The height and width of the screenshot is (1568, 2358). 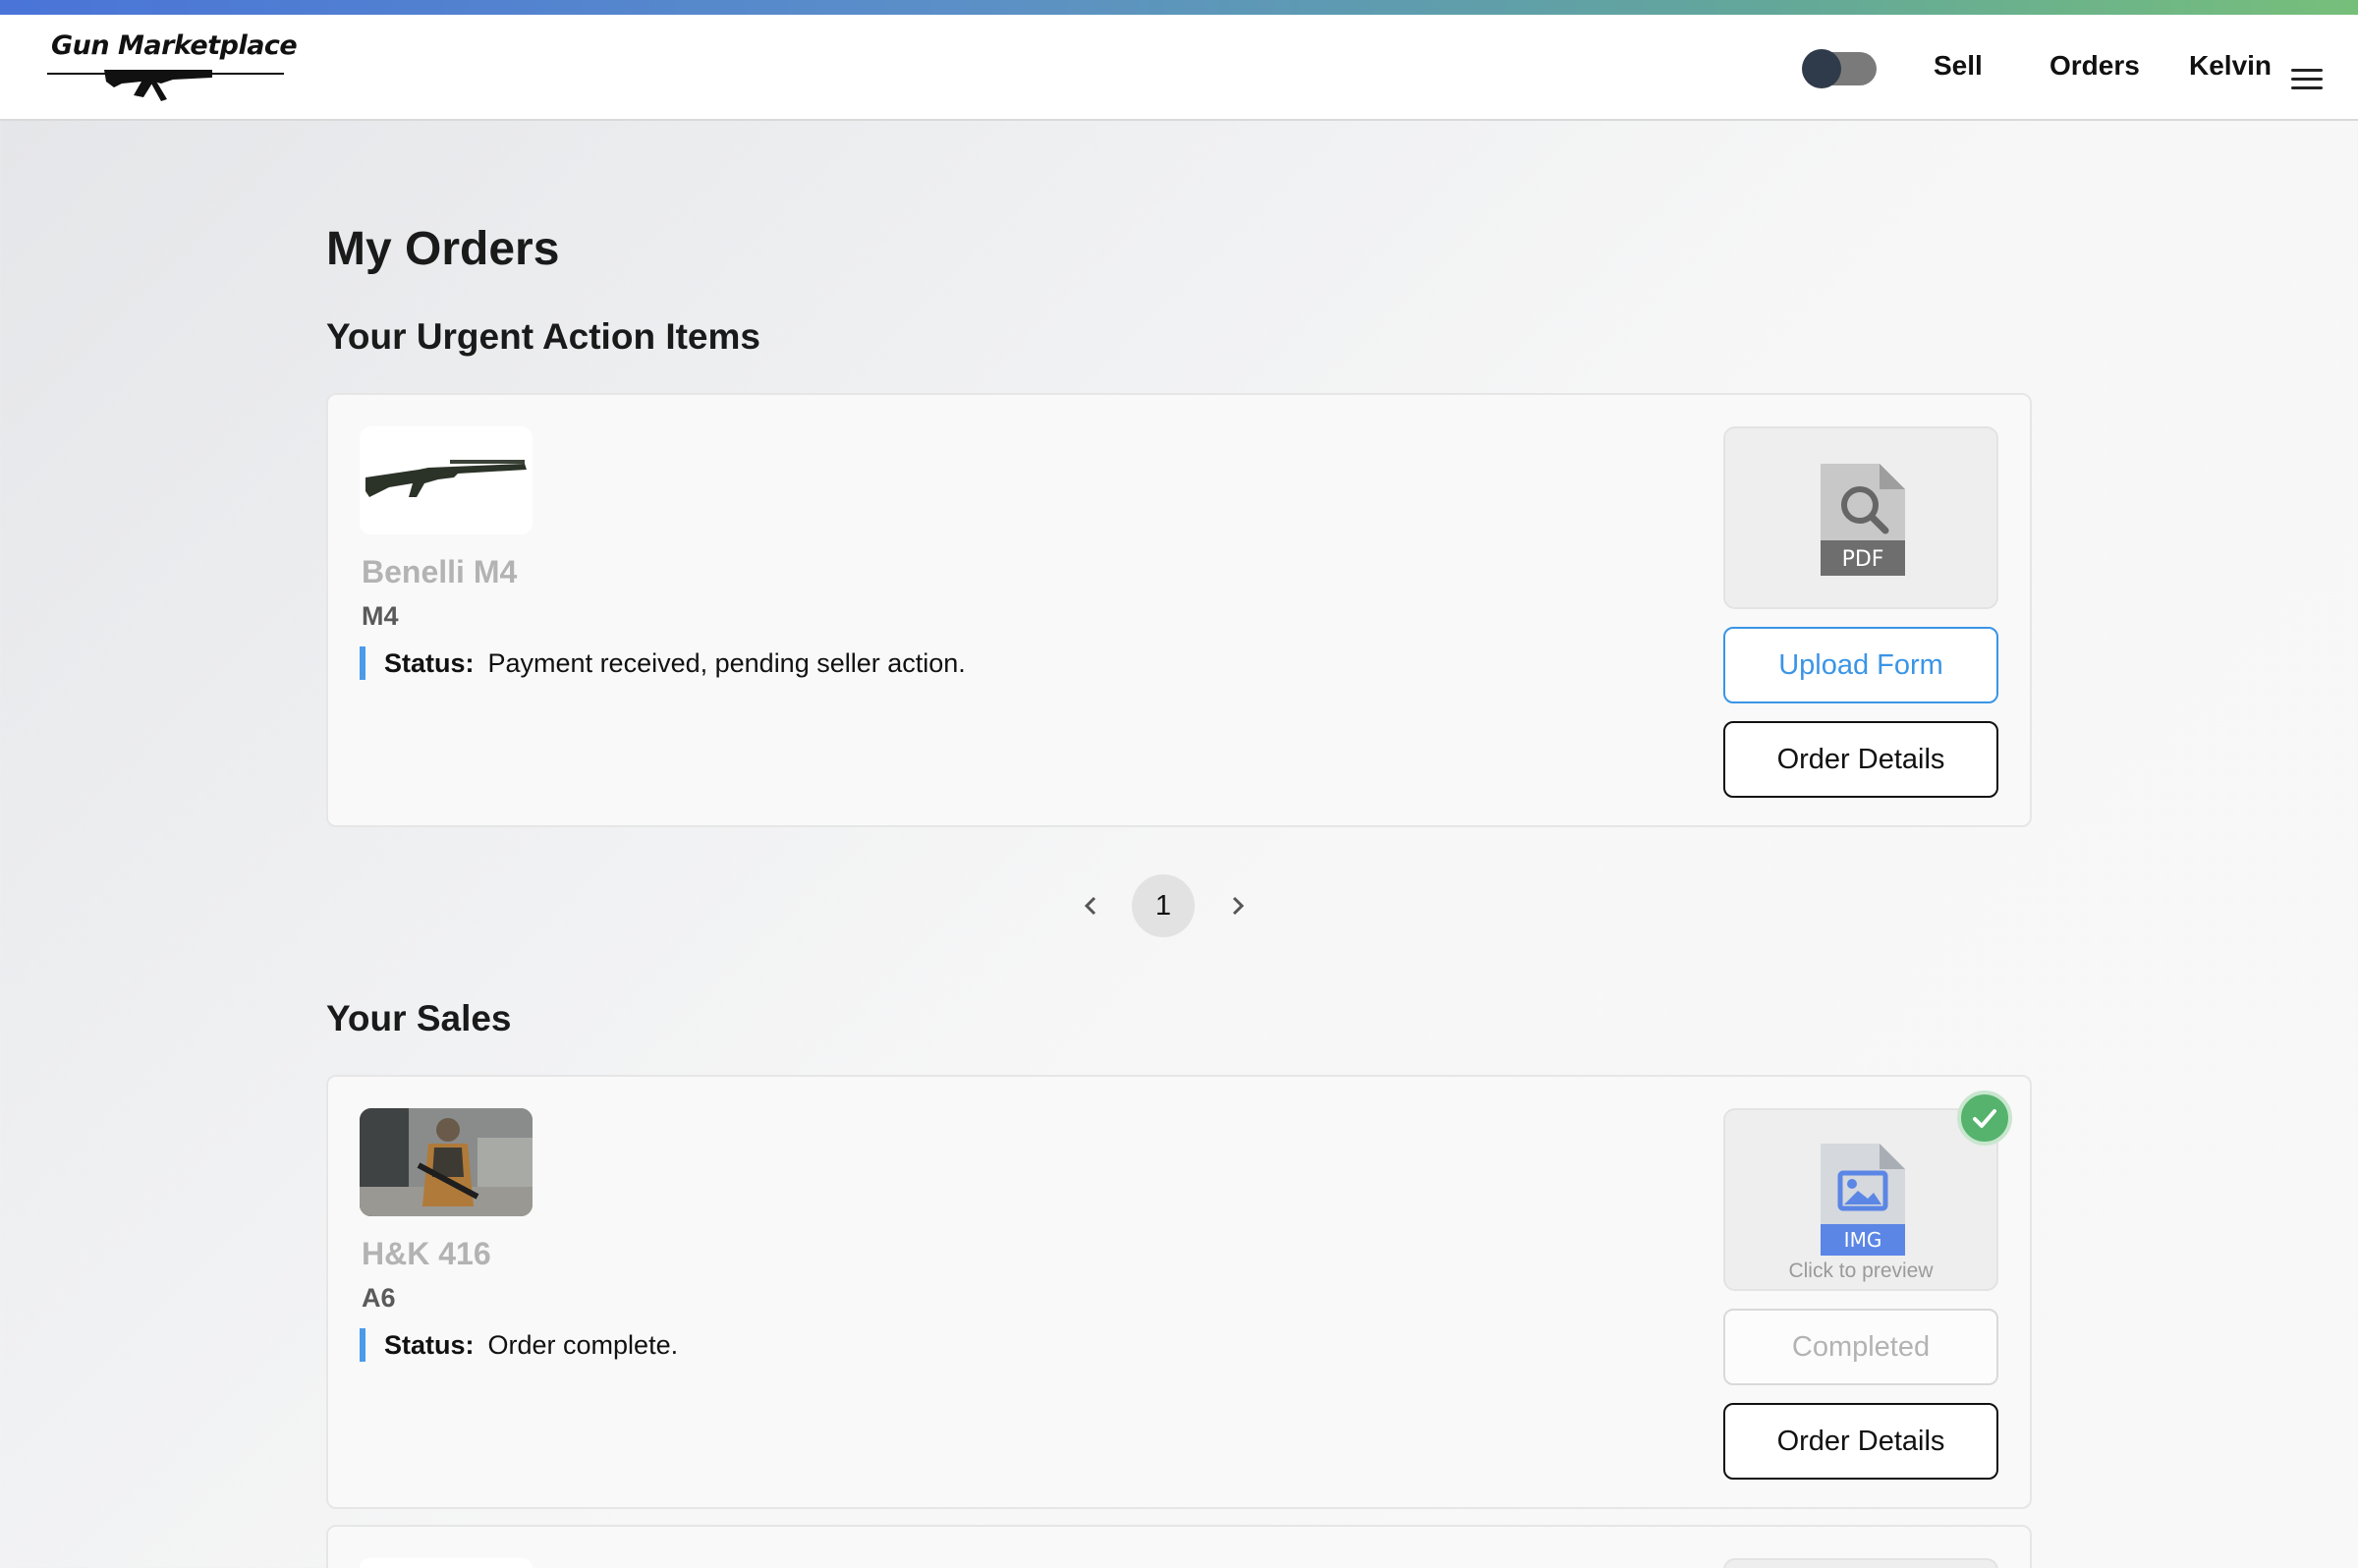 What do you see at coordinates (419, 1018) in the screenshot?
I see `sales-section-title: Your Sales` at bounding box center [419, 1018].